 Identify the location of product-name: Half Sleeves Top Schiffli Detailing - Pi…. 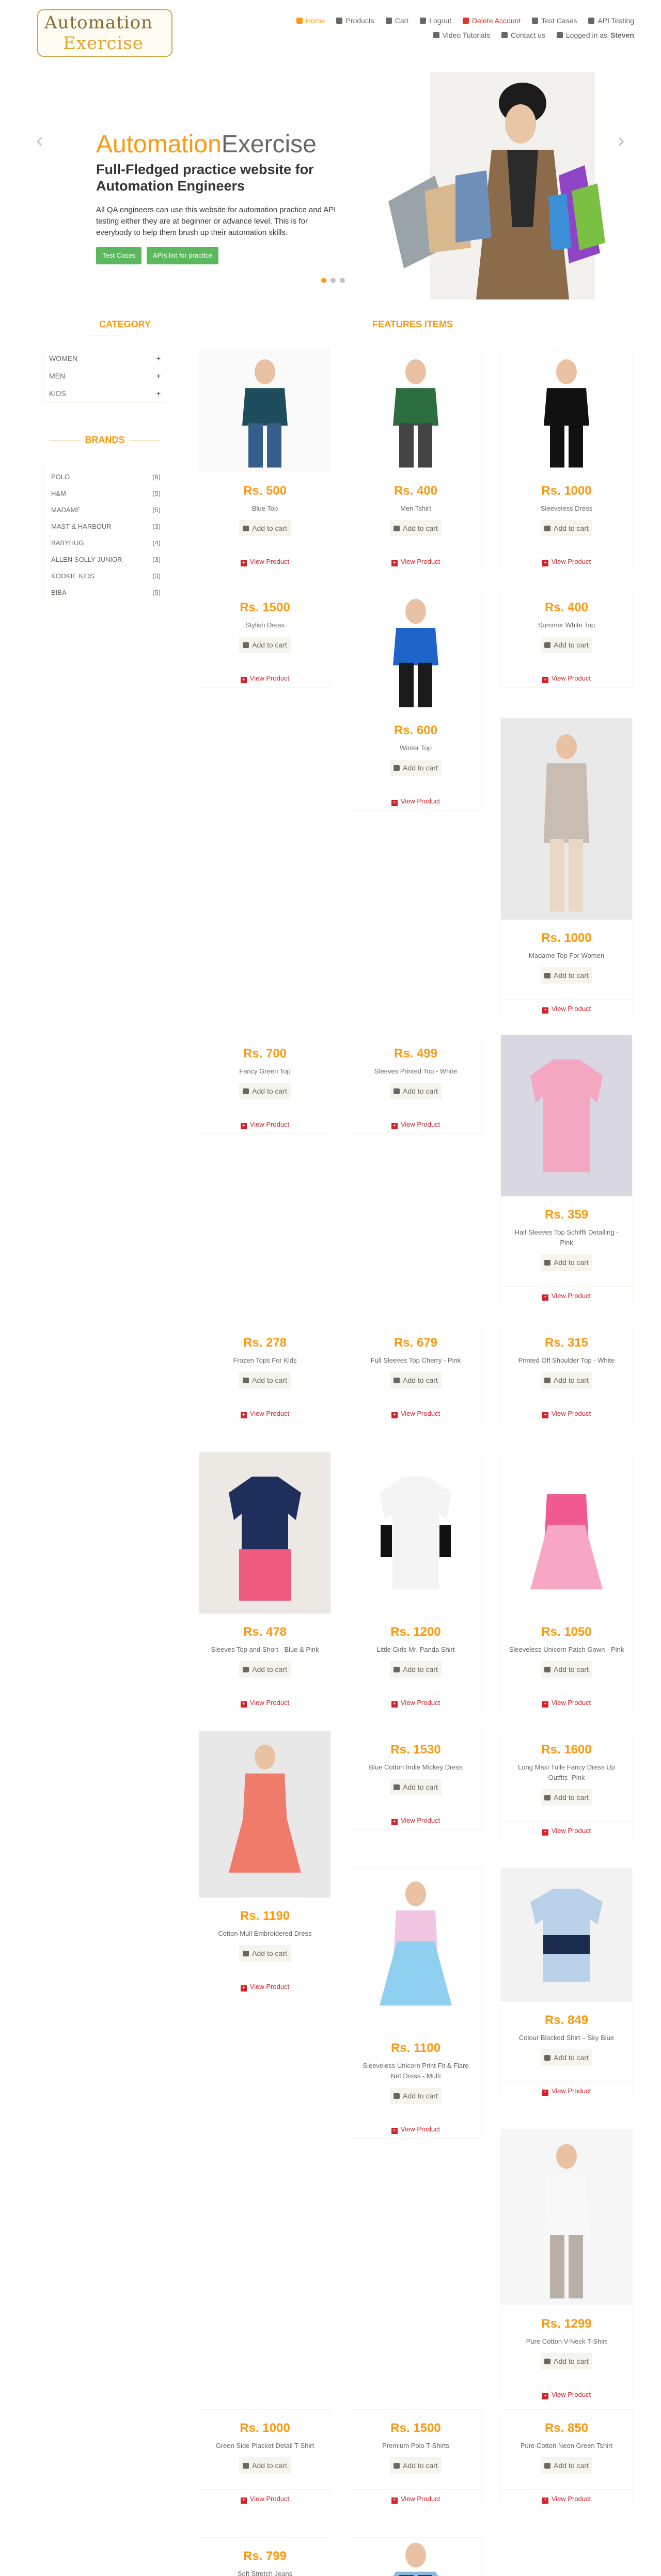
(566, 1237).